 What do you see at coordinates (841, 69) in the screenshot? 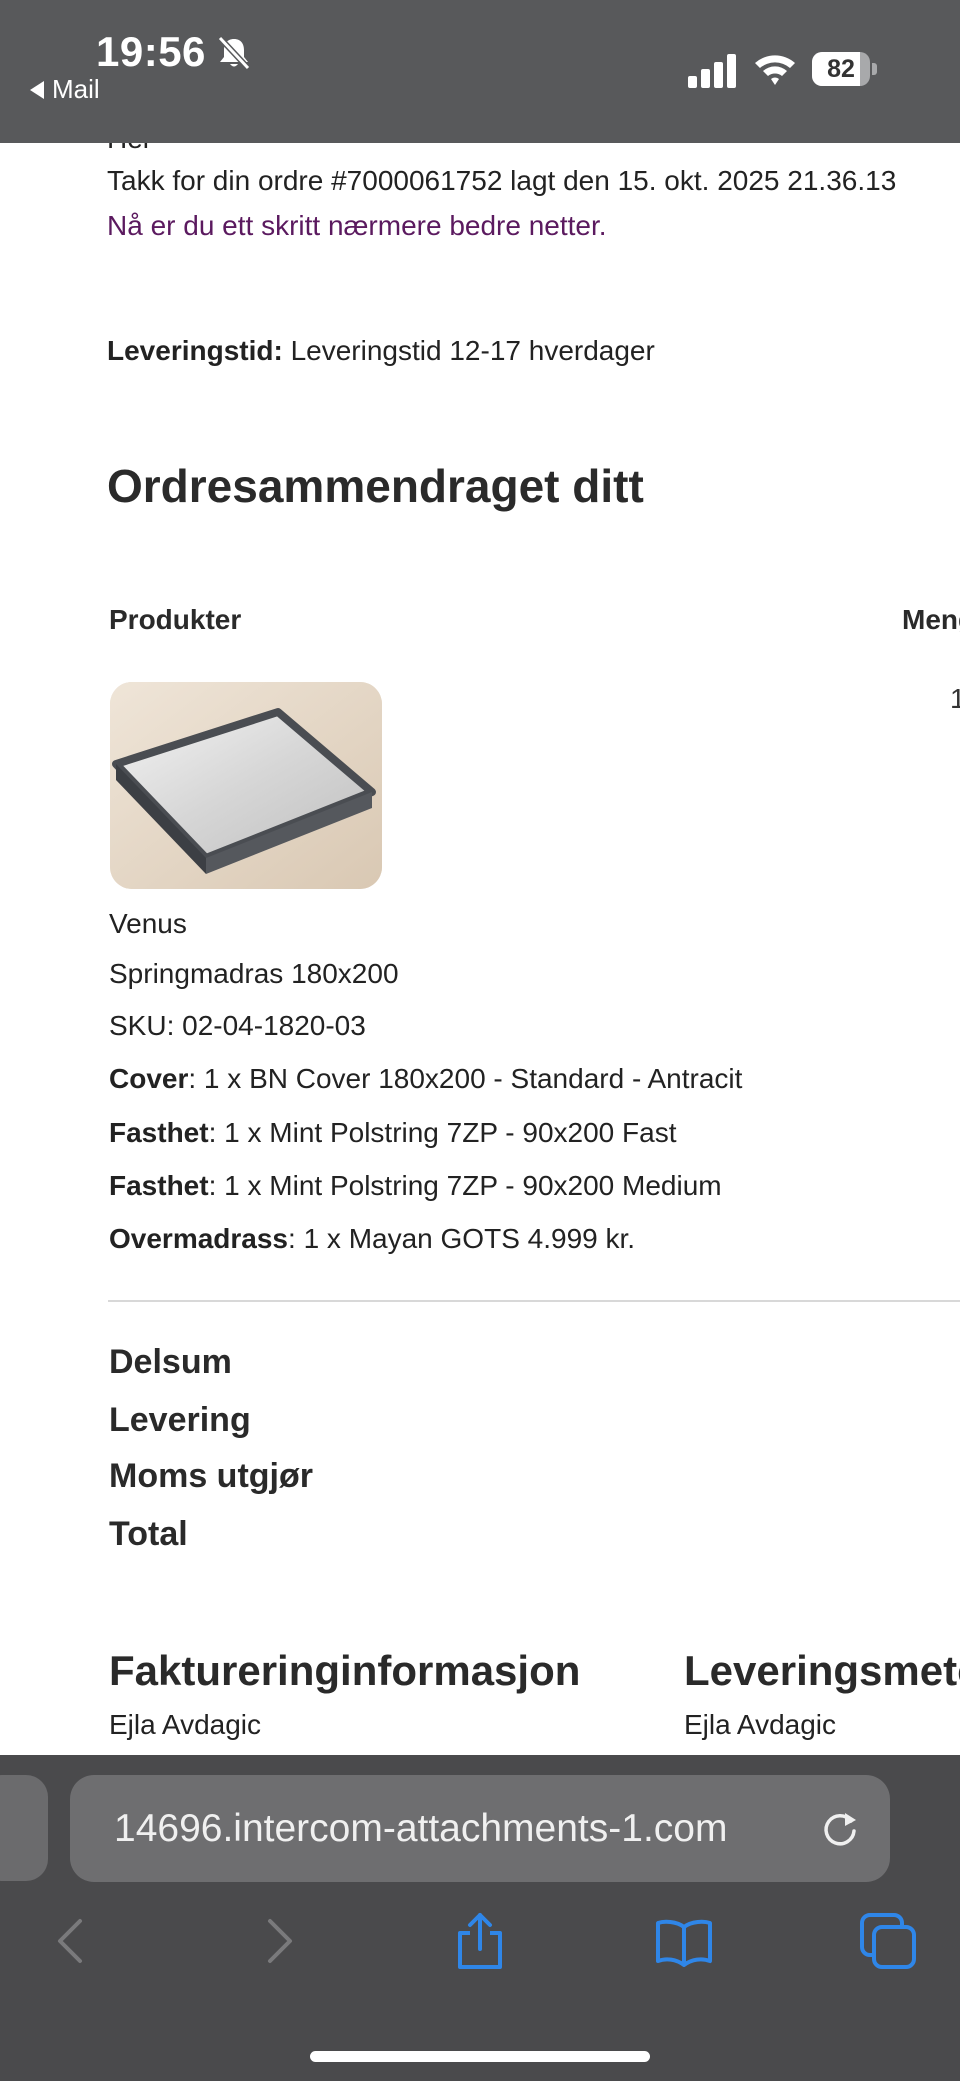
I see `battery-percentage: 82` at bounding box center [841, 69].